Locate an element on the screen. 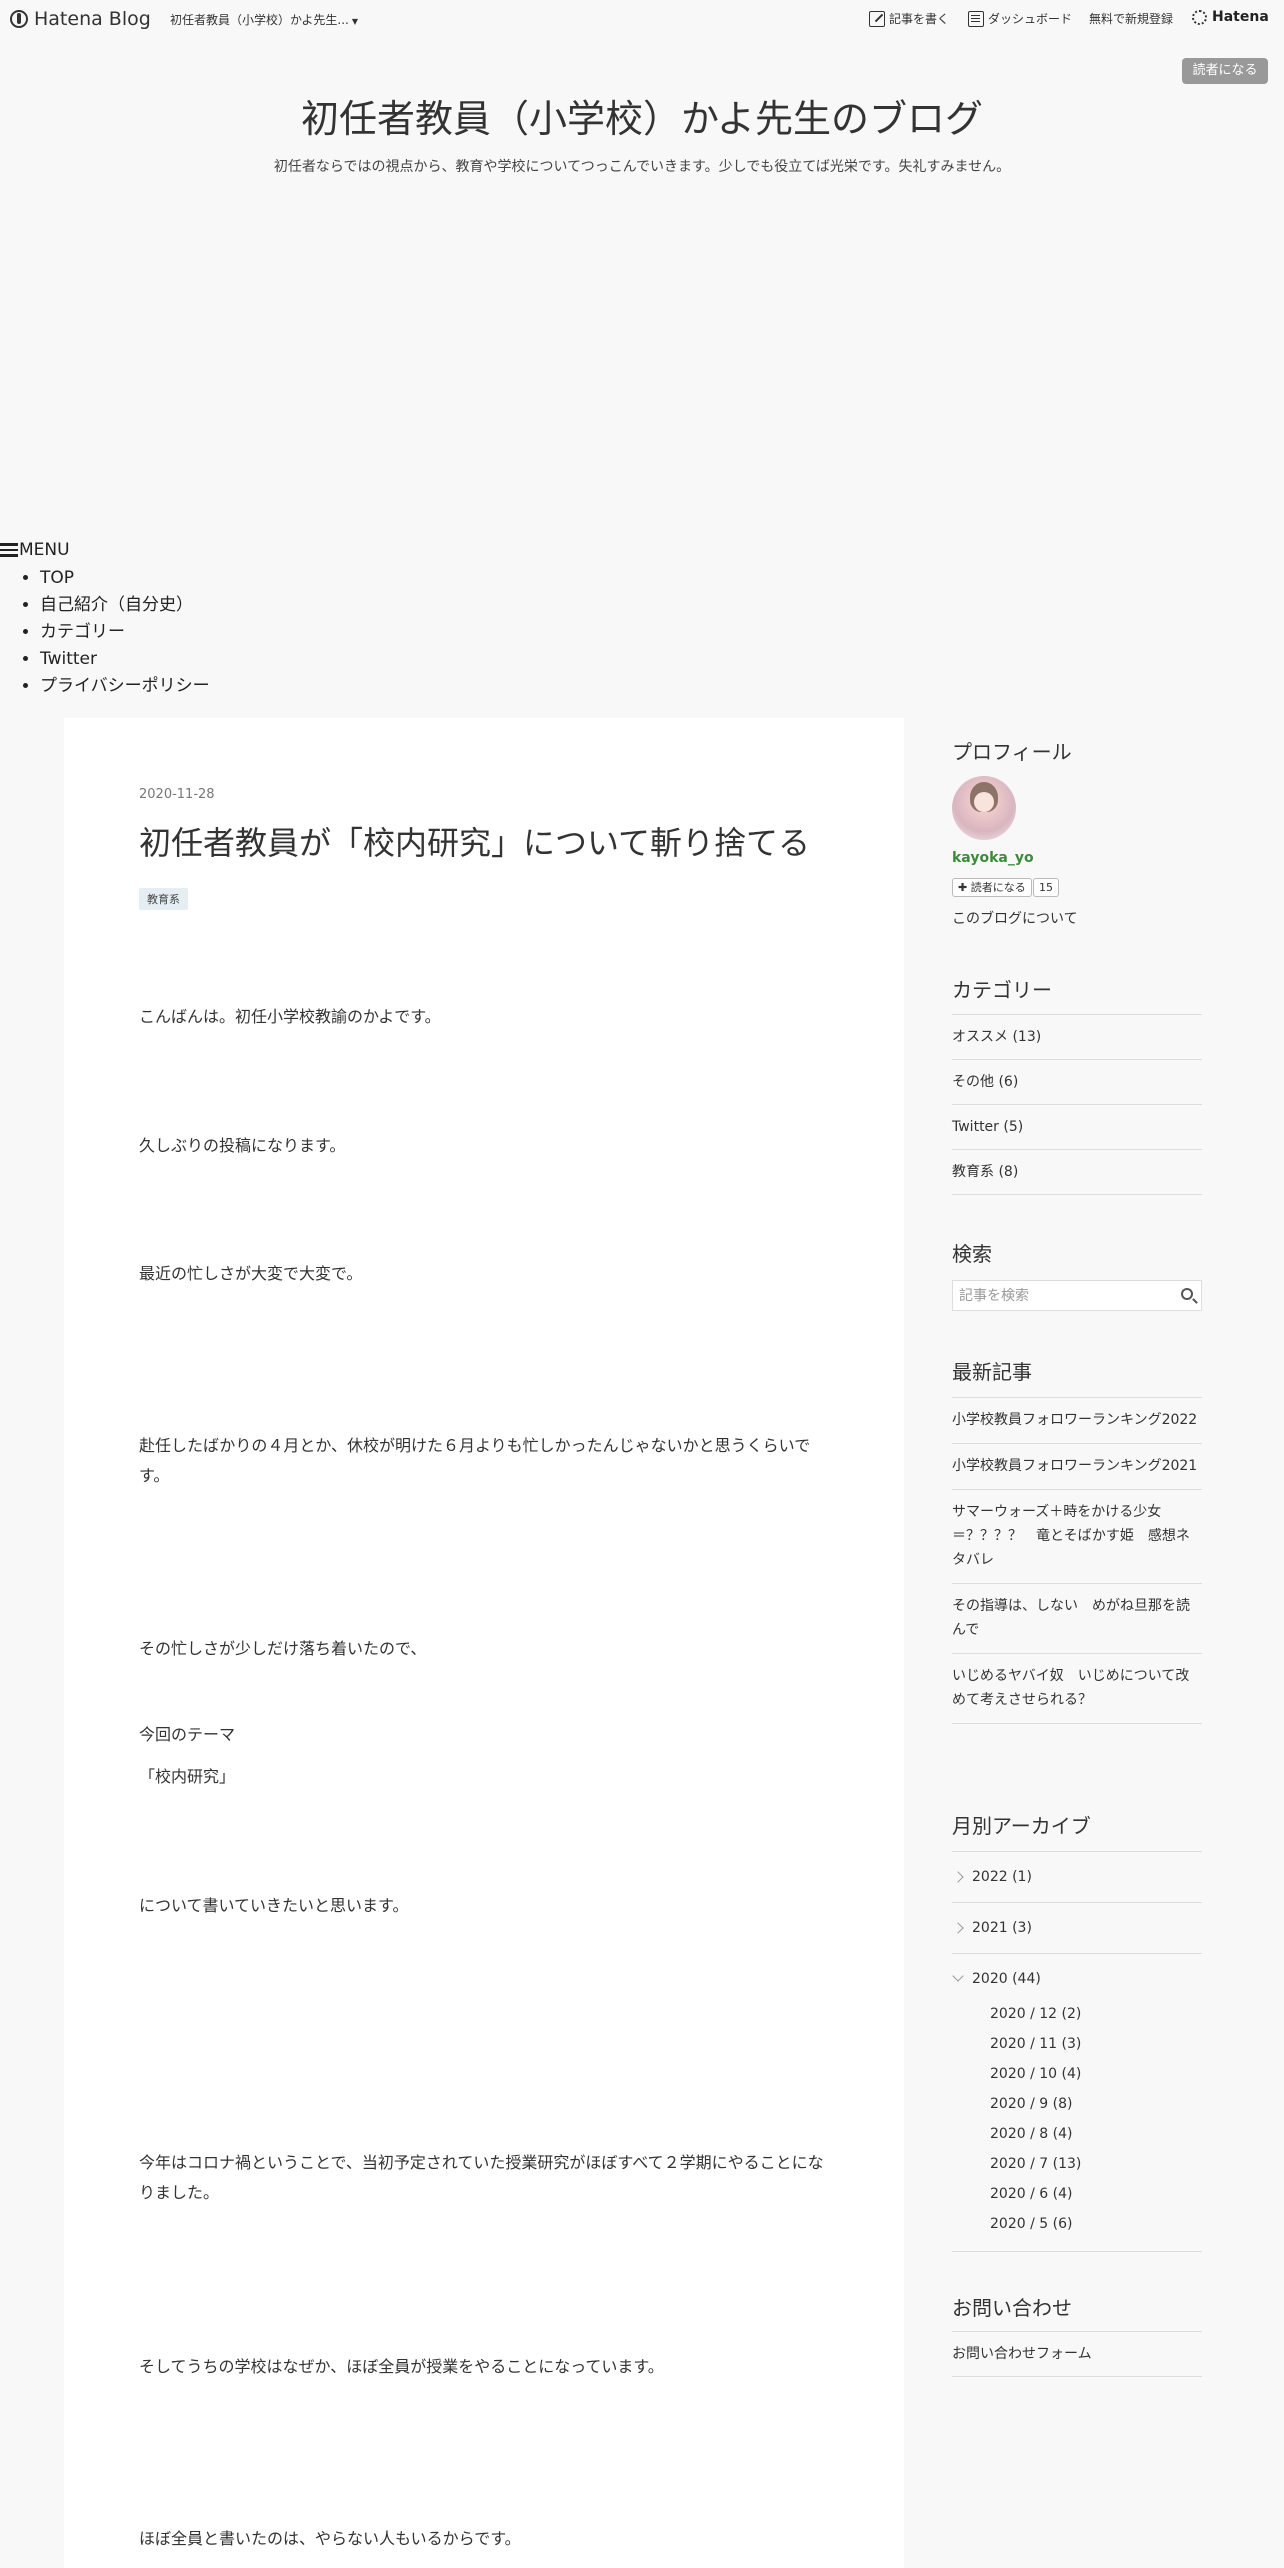  recent-item: いじめるヤバイ奴 いじめについて改めて考えさせられる？ is located at coordinates (1077, 1689).